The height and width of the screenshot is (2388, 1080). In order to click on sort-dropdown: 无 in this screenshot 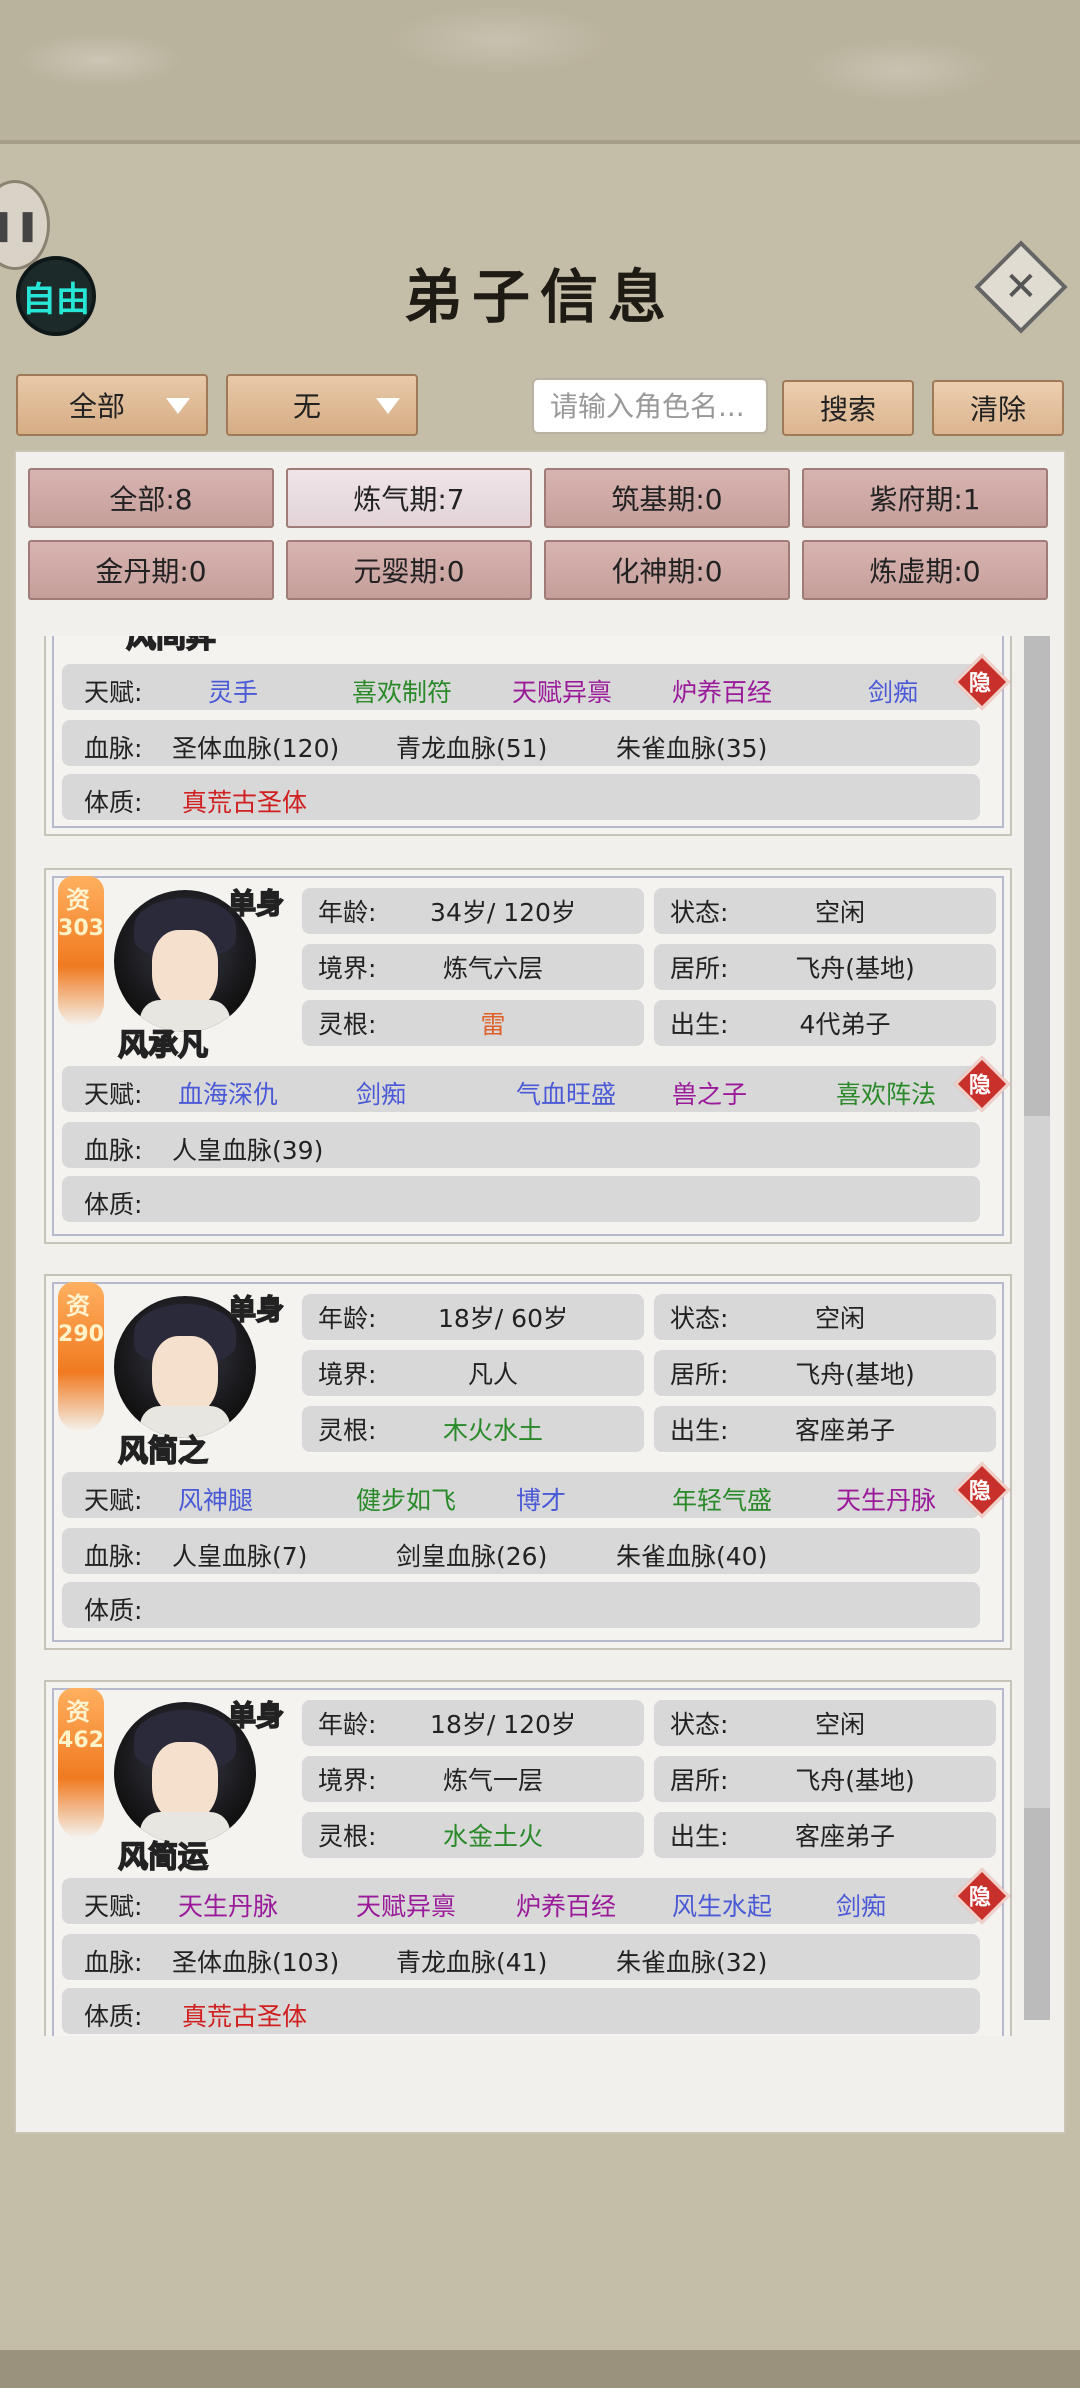, I will do `click(322, 405)`.